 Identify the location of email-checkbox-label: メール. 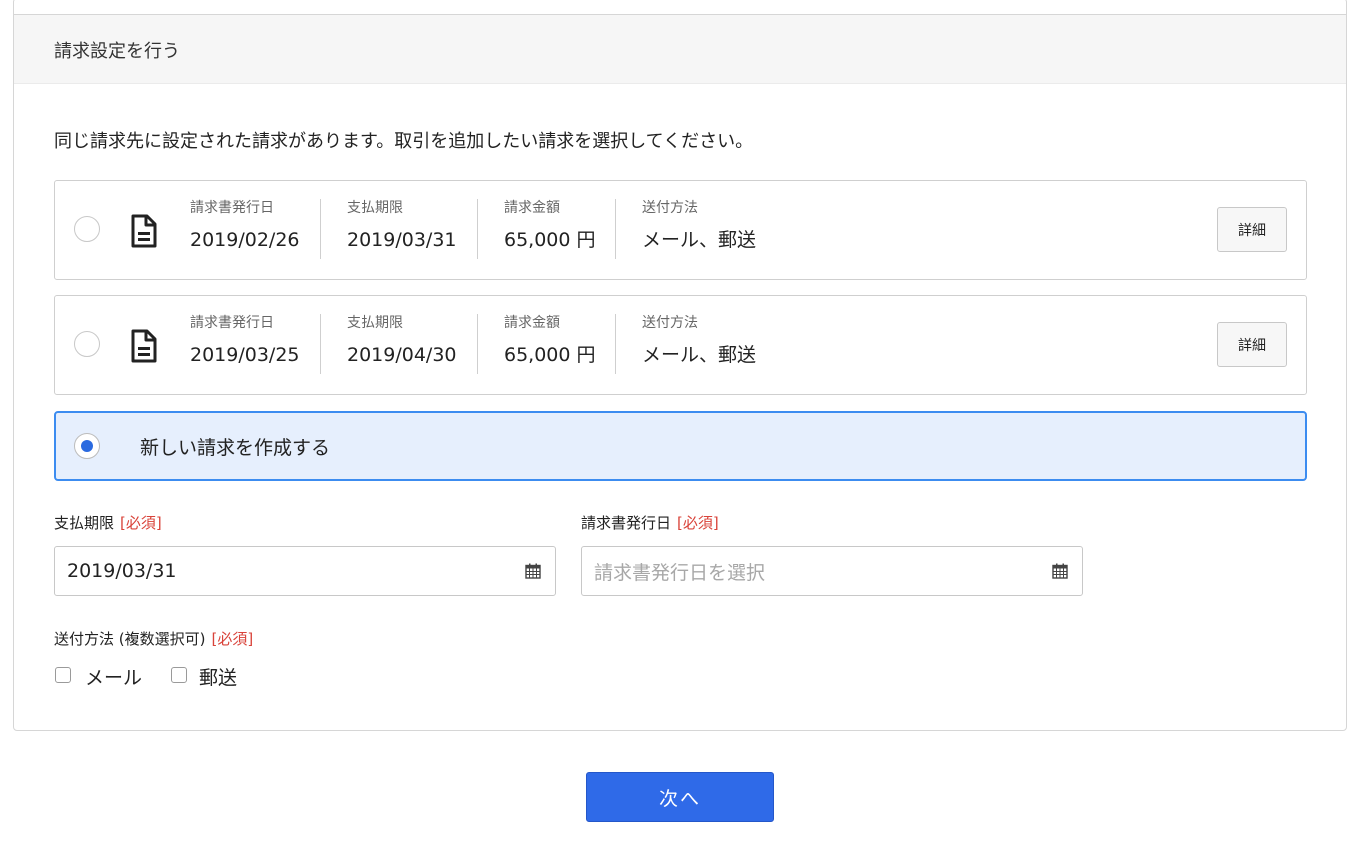
(113, 676).